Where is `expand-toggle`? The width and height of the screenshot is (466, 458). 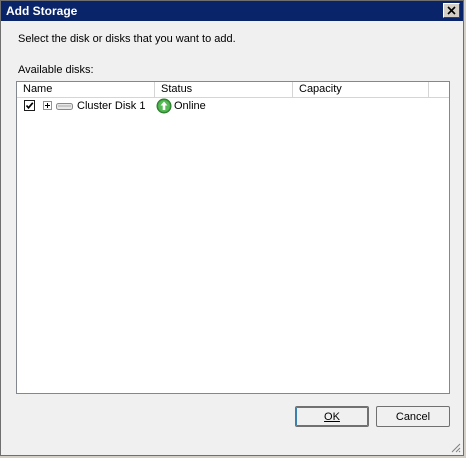 expand-toggle is located at coordinates (47, 105).